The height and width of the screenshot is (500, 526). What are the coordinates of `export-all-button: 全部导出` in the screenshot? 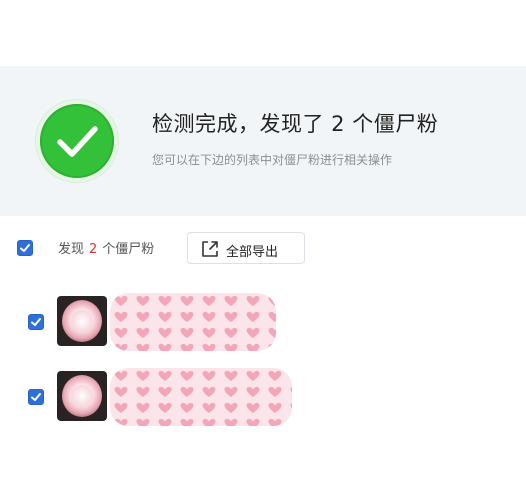 It's located at (246, 248).